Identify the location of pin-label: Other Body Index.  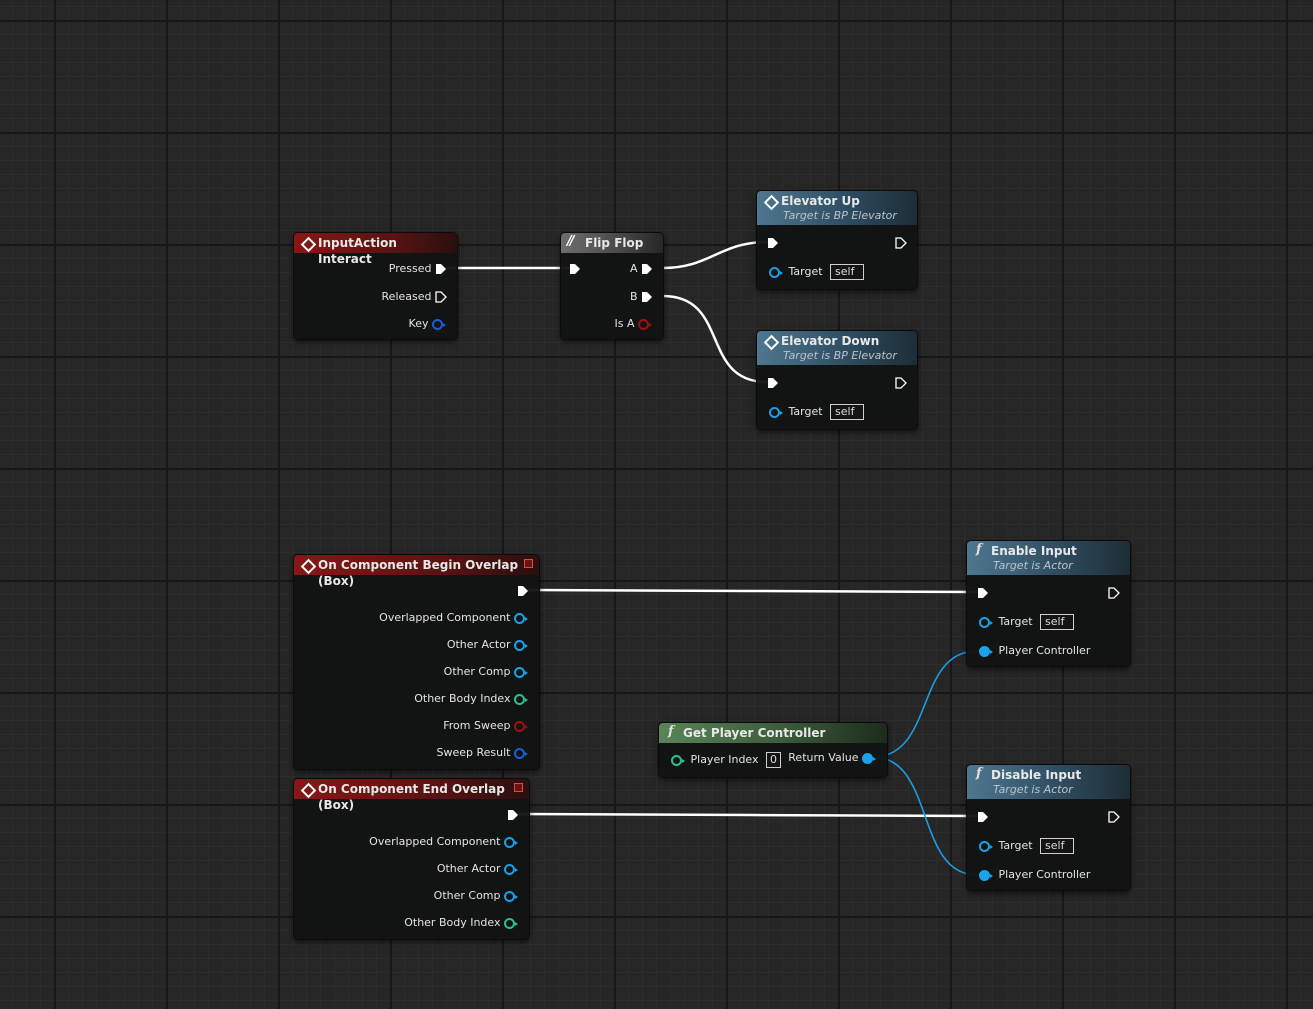
(462, 698).